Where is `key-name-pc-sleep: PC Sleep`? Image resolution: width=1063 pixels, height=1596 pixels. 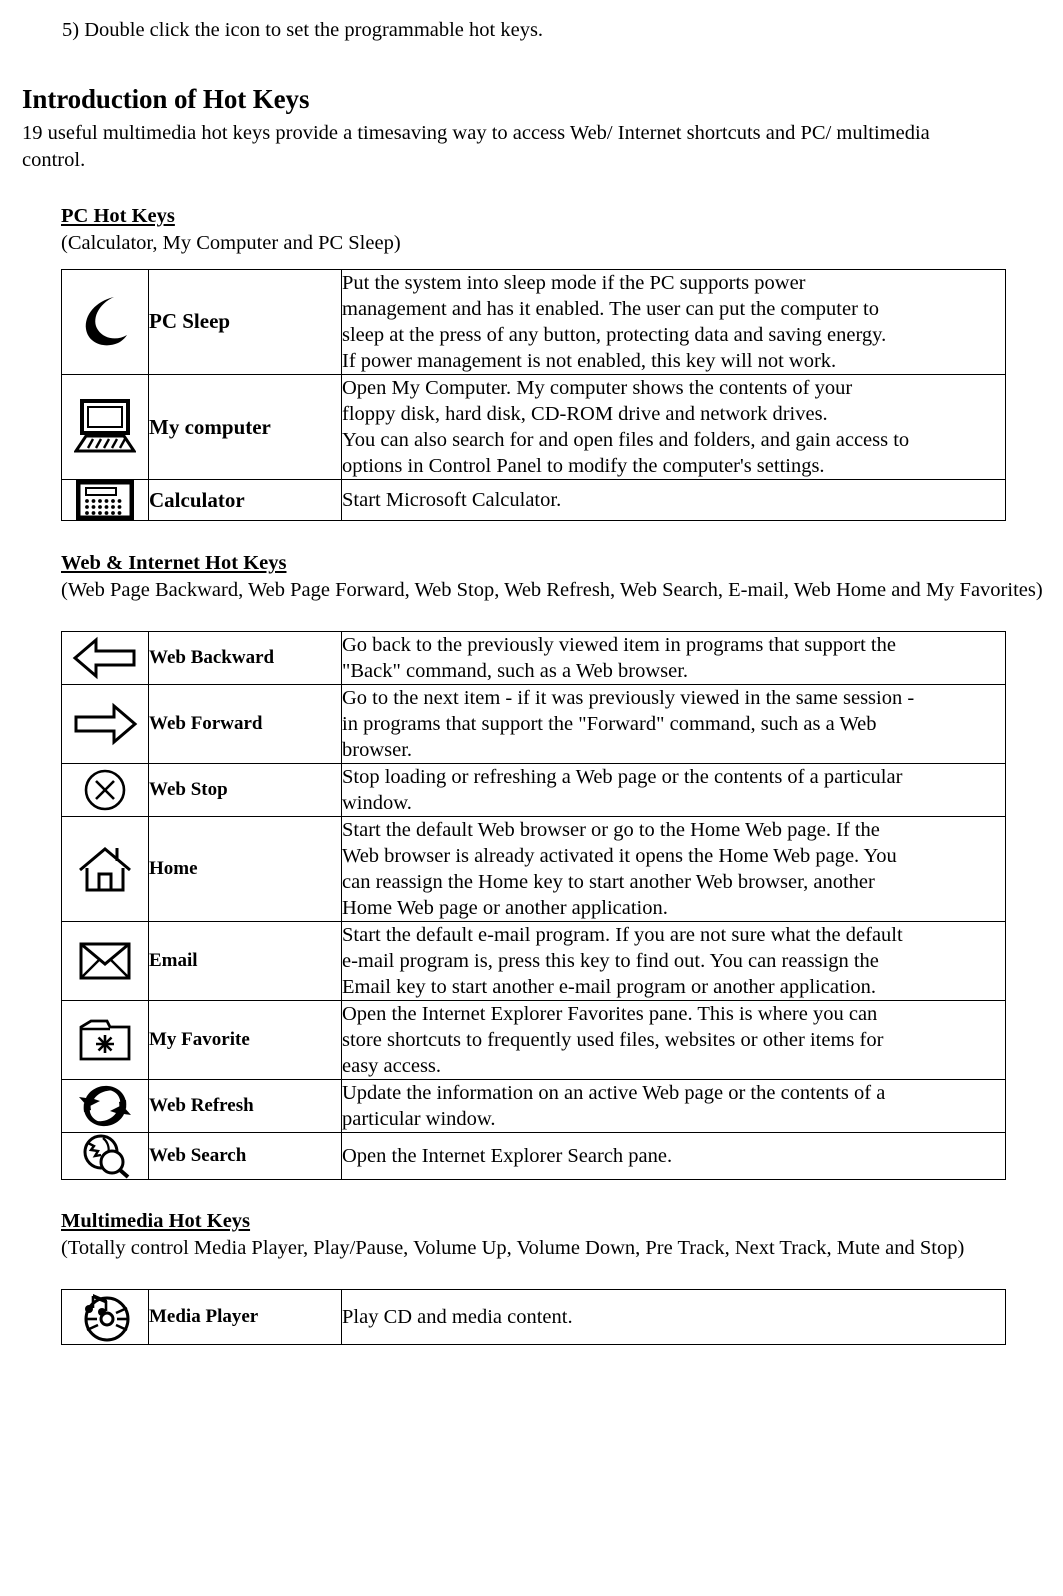 key-name-pc-sleep: PC Sleep is located at coordinates (245, 322).